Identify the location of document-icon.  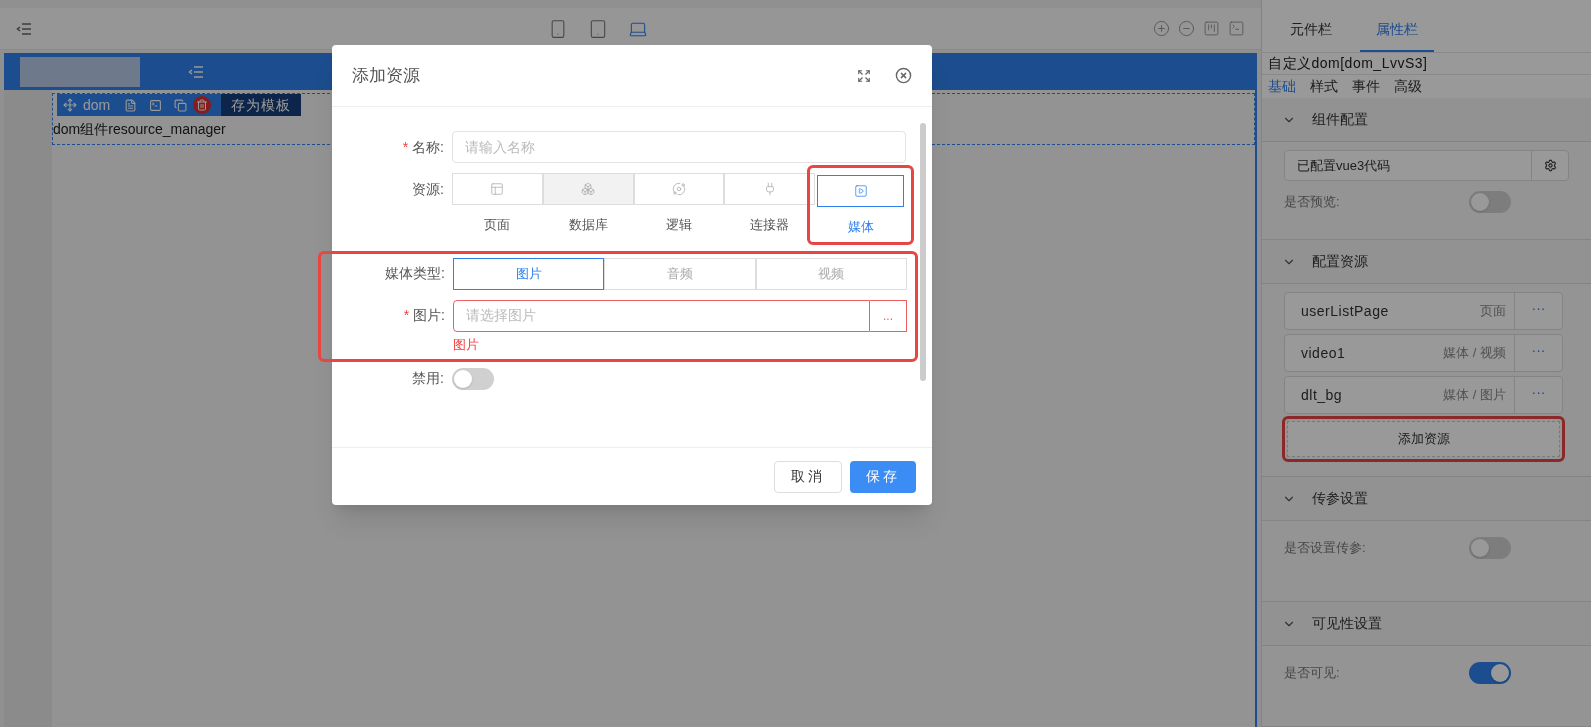
(131, 105).